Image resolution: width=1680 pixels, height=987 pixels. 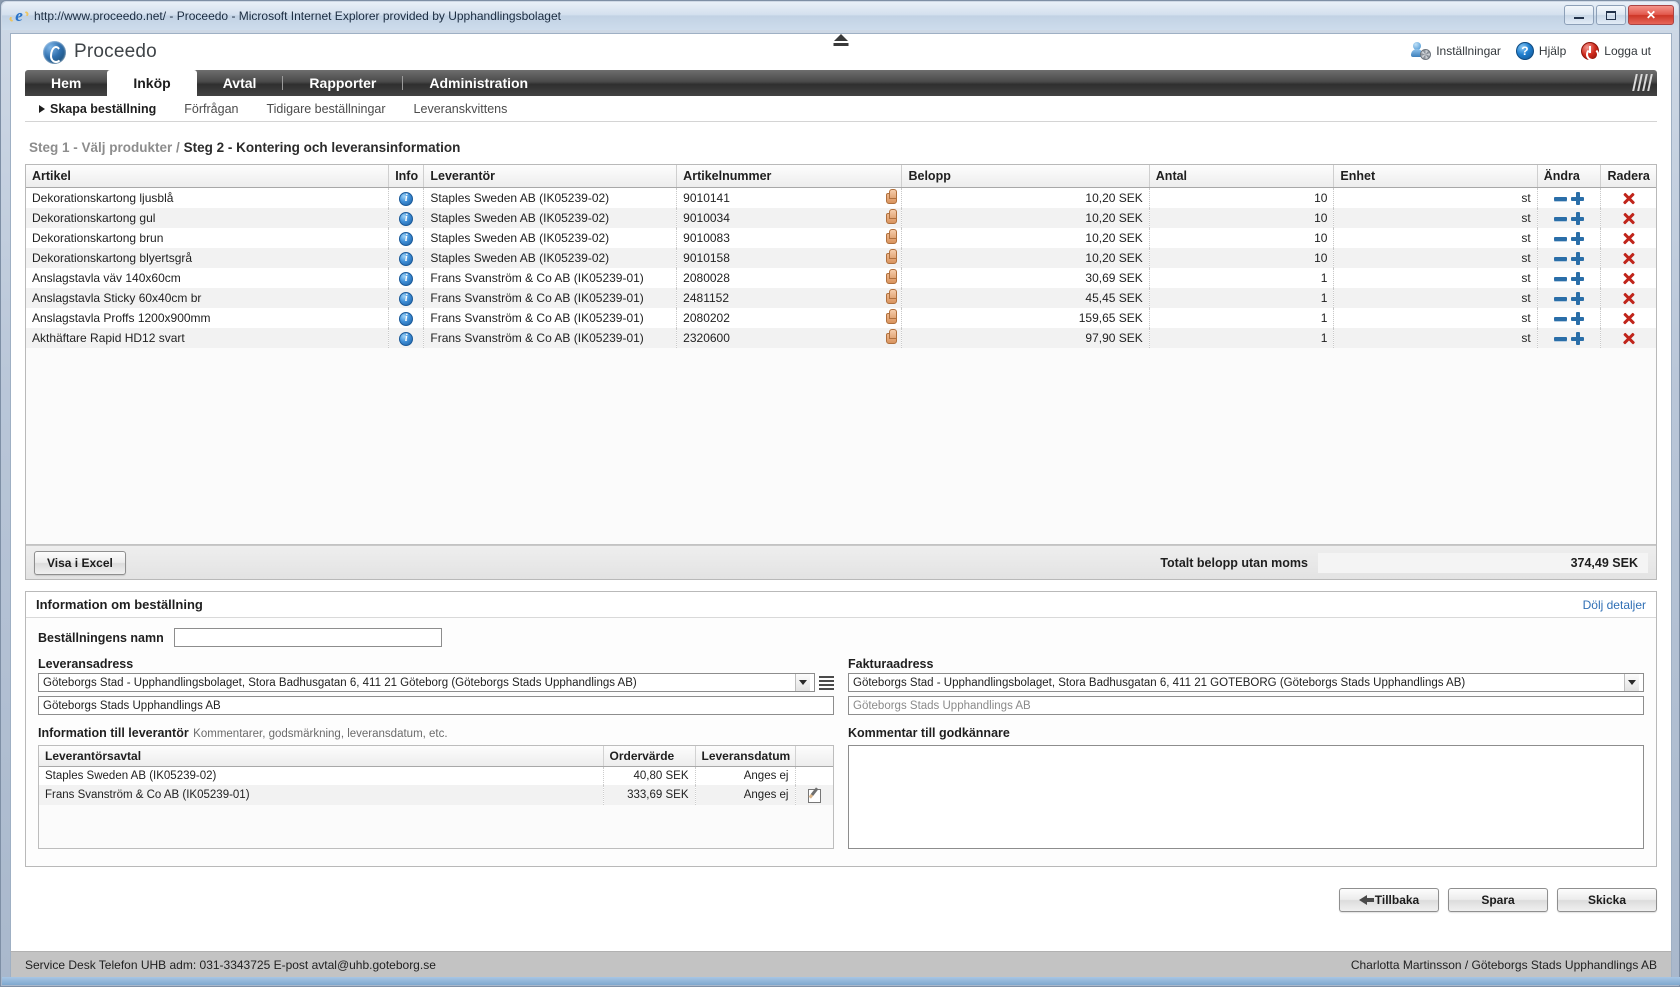 What do you see at coordinates (100, 147) in the screenshot?
I see `breadcrumb-step1: Steg 1 - Välj produkter` at bounding box center [100, 147].